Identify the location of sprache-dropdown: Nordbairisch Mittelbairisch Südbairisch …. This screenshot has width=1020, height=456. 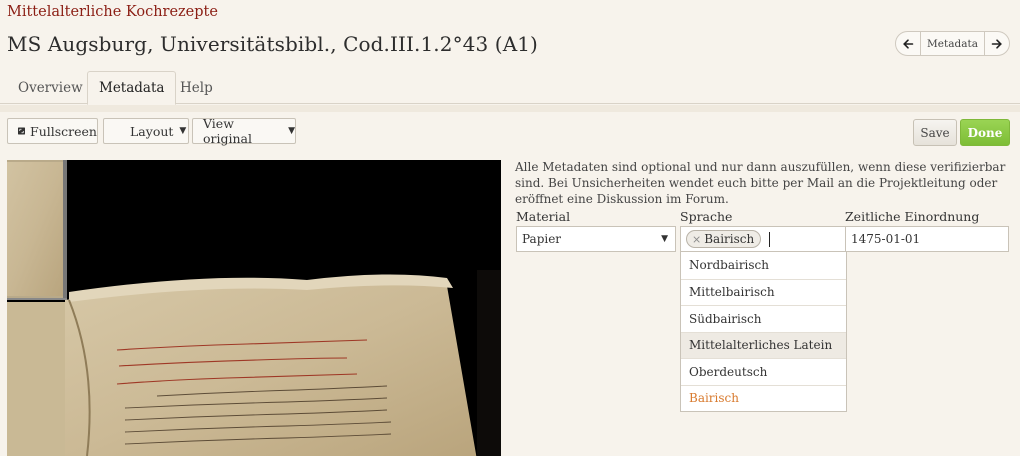
(763, 332).